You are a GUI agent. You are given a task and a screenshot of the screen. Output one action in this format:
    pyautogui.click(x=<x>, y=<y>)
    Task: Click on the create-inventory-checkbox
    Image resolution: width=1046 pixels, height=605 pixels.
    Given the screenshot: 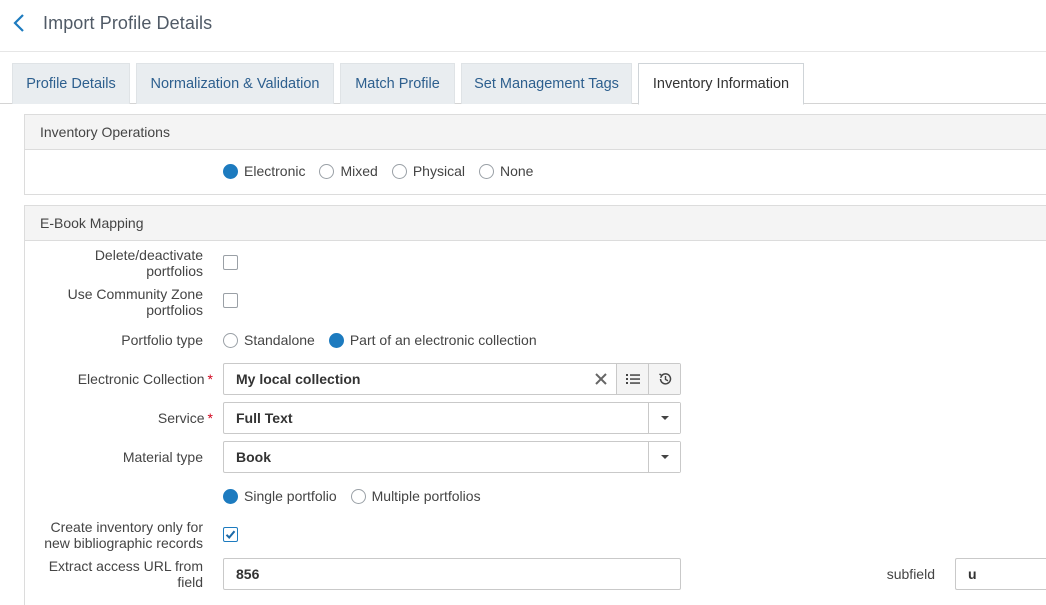 What is the action you would take?
    pyautogui.click(x=230, y=534)
    